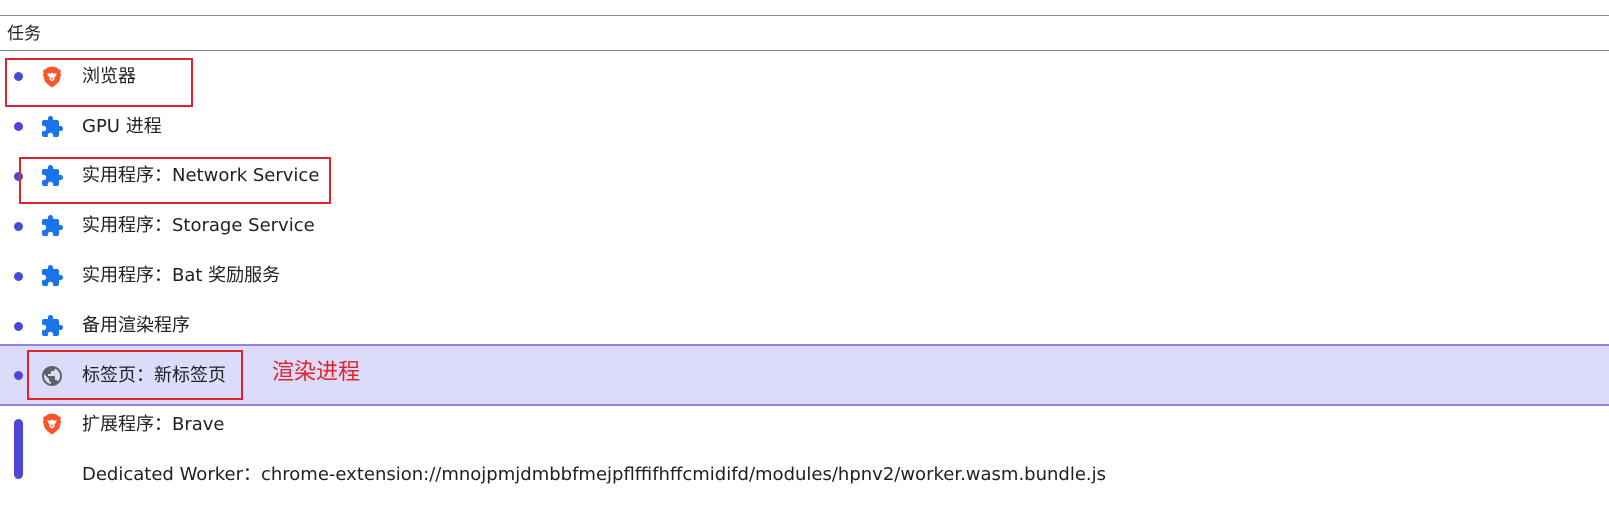 The height and width of the screenshot is (516, 1609). I want to click on task-column-header: 任务, so click(804, 33).